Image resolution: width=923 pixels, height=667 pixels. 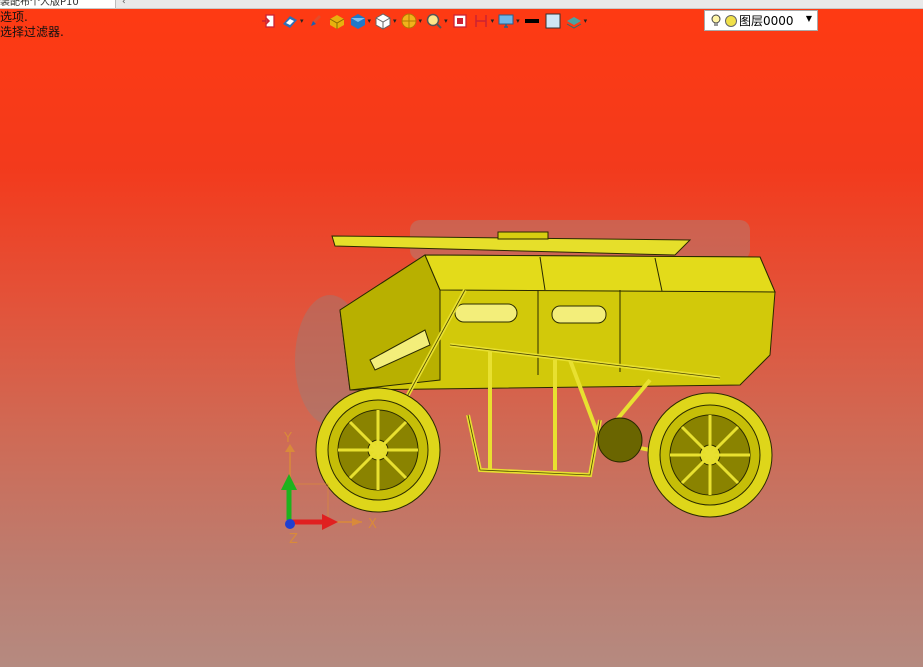 I want to click on chainring, so click(x=620, y=440).